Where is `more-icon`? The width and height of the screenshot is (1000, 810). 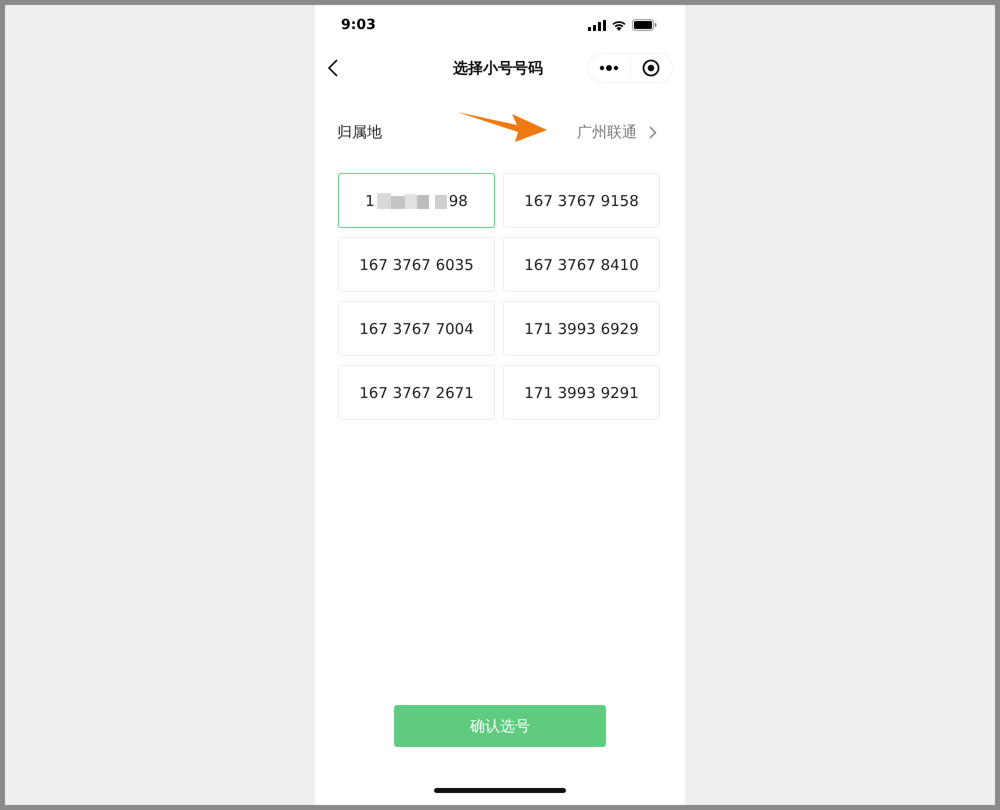 more-icon is located at coordinates (608, 68).